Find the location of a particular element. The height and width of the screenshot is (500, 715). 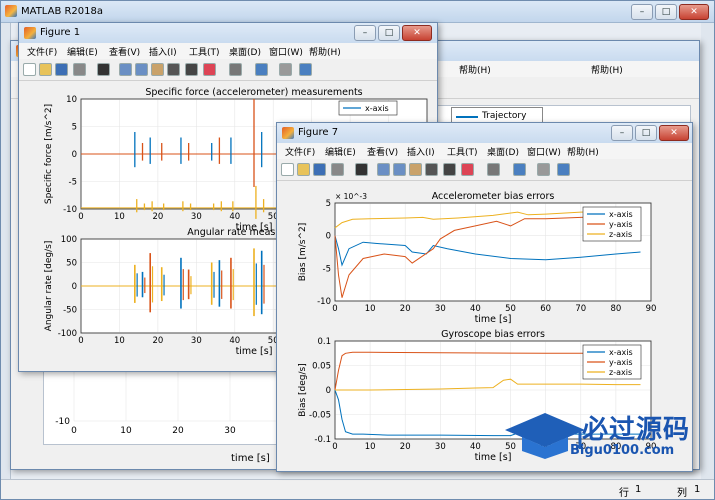

fig1-minimize-button: – is located at coordinates (365, 33).